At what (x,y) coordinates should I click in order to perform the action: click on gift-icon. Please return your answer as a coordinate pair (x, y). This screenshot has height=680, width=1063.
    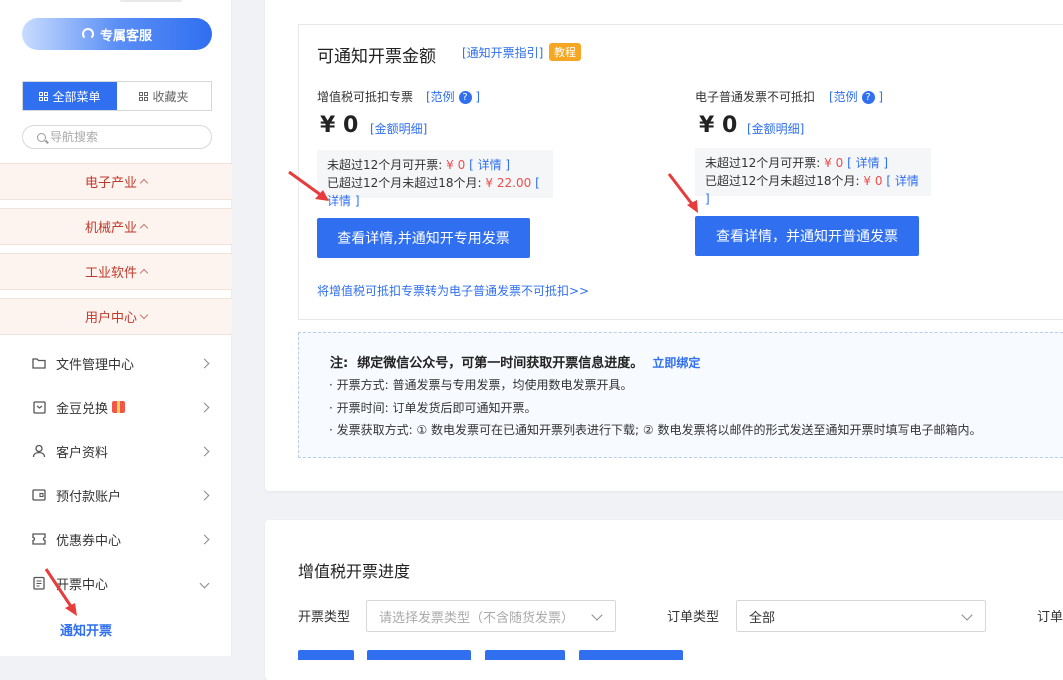
    Looking at the image, I should click on (119, 407).